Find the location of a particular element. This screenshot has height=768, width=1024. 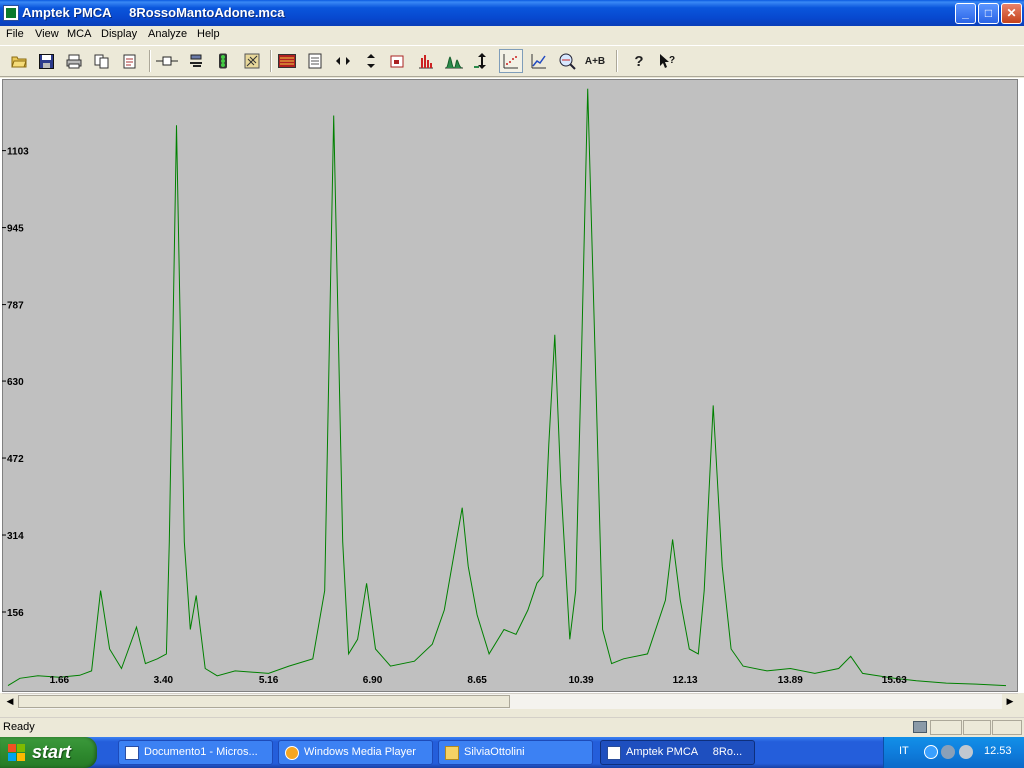

start-label: start is located at coordinates (52, 752).